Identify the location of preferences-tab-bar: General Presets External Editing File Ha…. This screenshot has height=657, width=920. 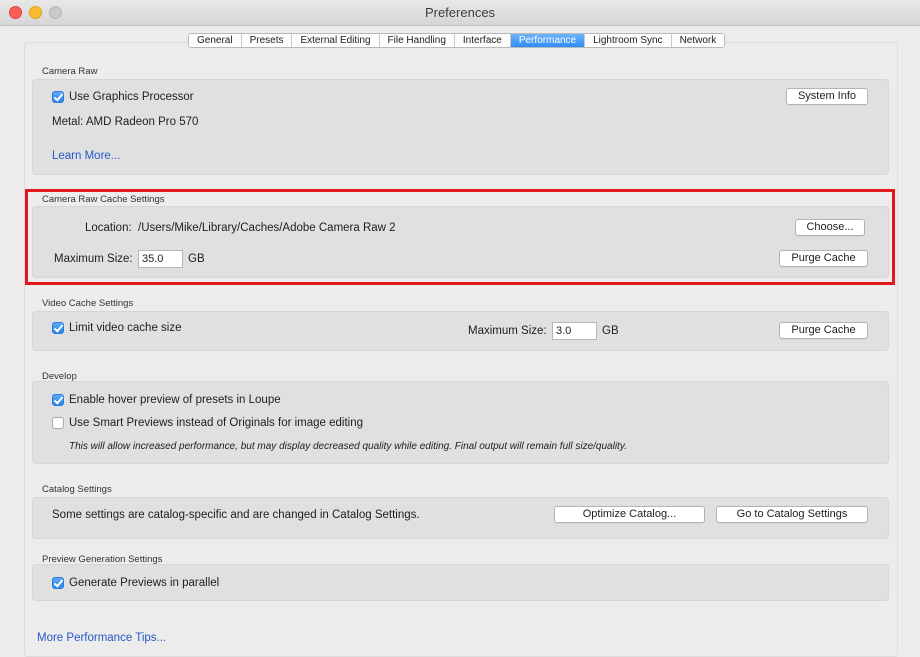
(457, 40).